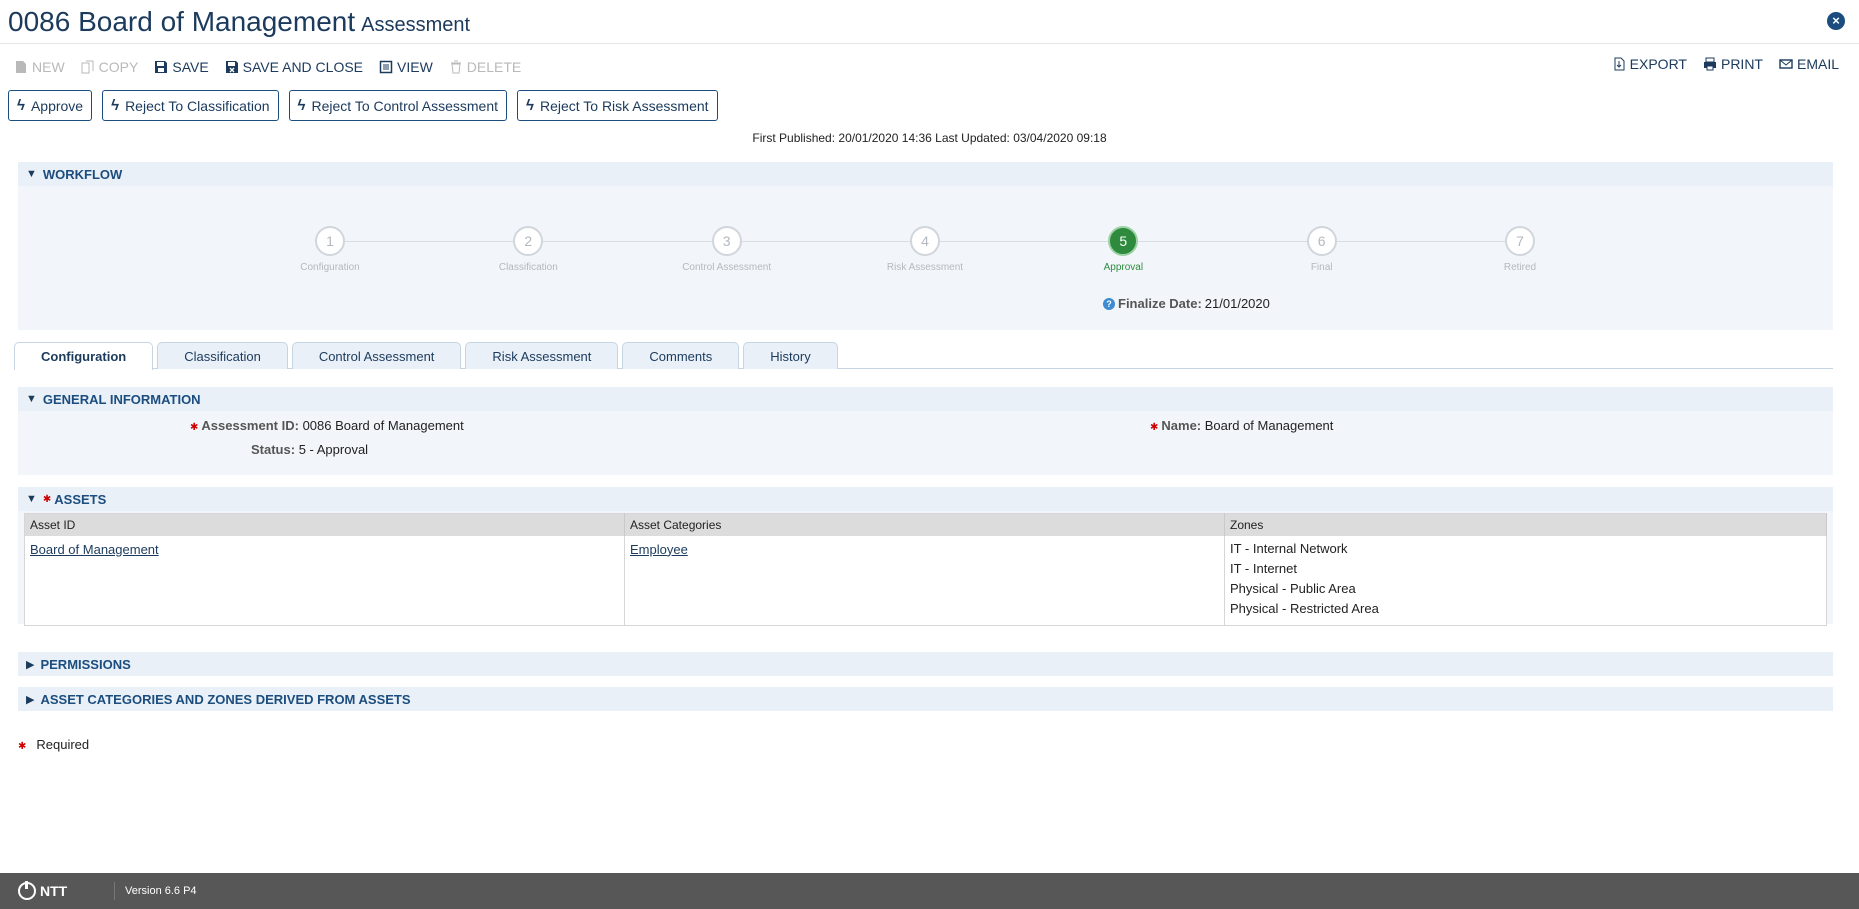 The width and height of the screenshot is (1859, 909). I want to click on copy-button: COPY, so click(110, 67).